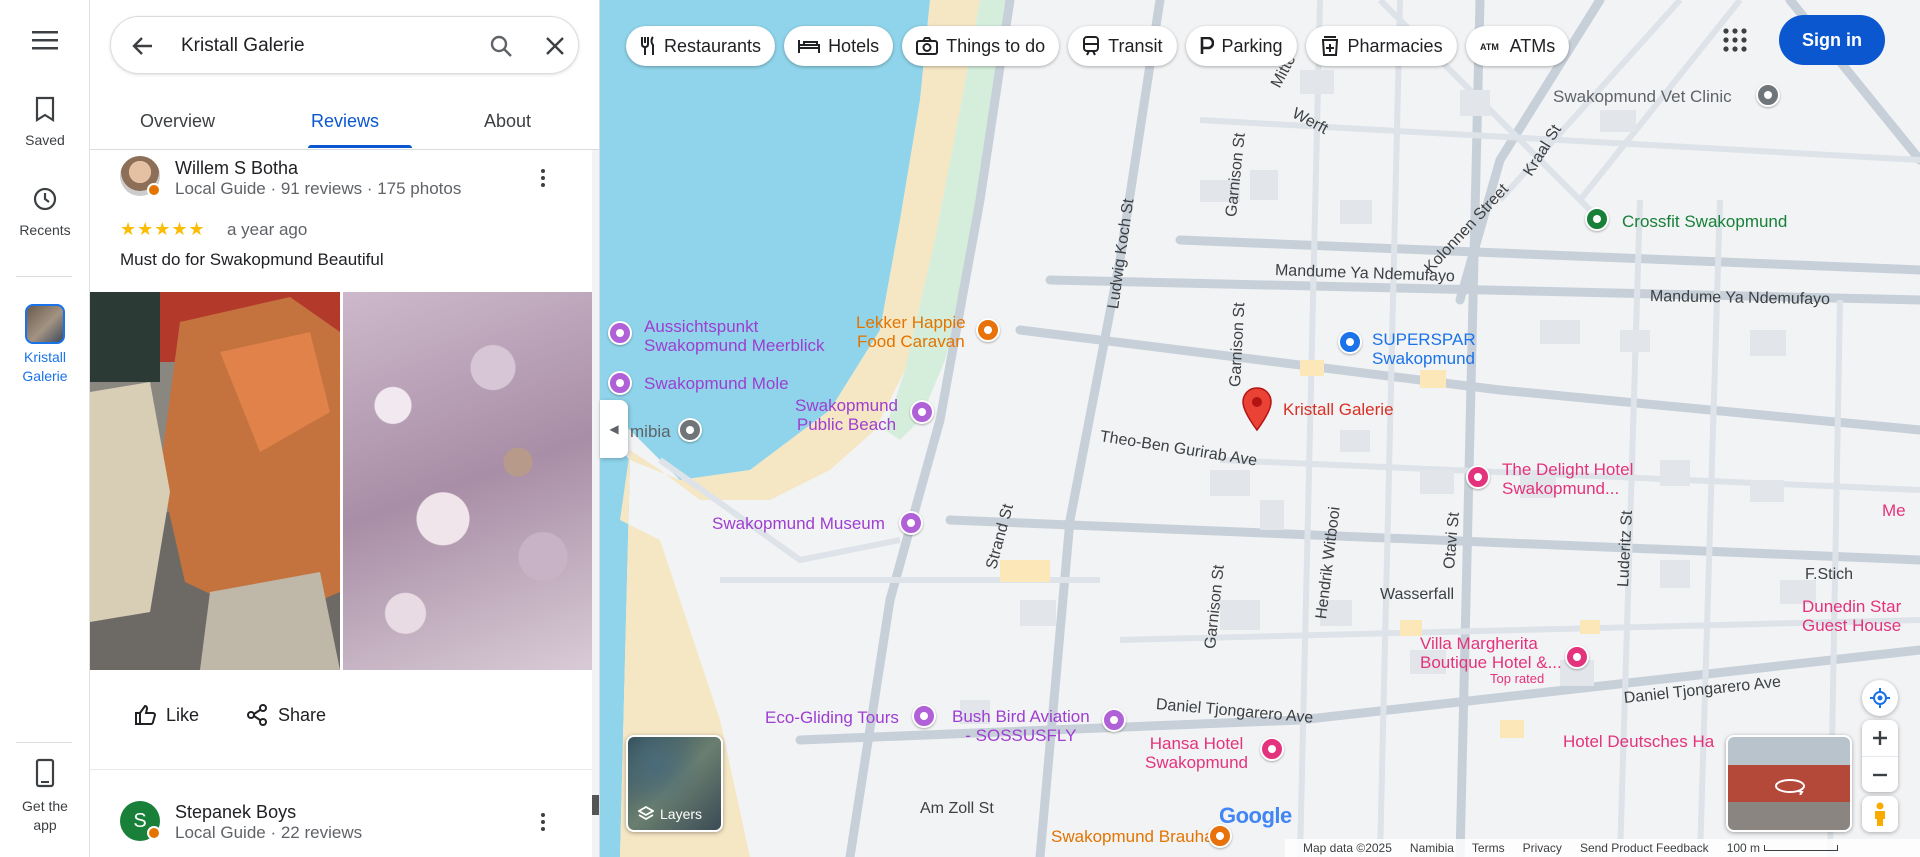  What do you see at coordinates (45, 345) in the screenshot?
I see `recent-place-kristall: Kristall Galerie` at bounding box center [45, 345].